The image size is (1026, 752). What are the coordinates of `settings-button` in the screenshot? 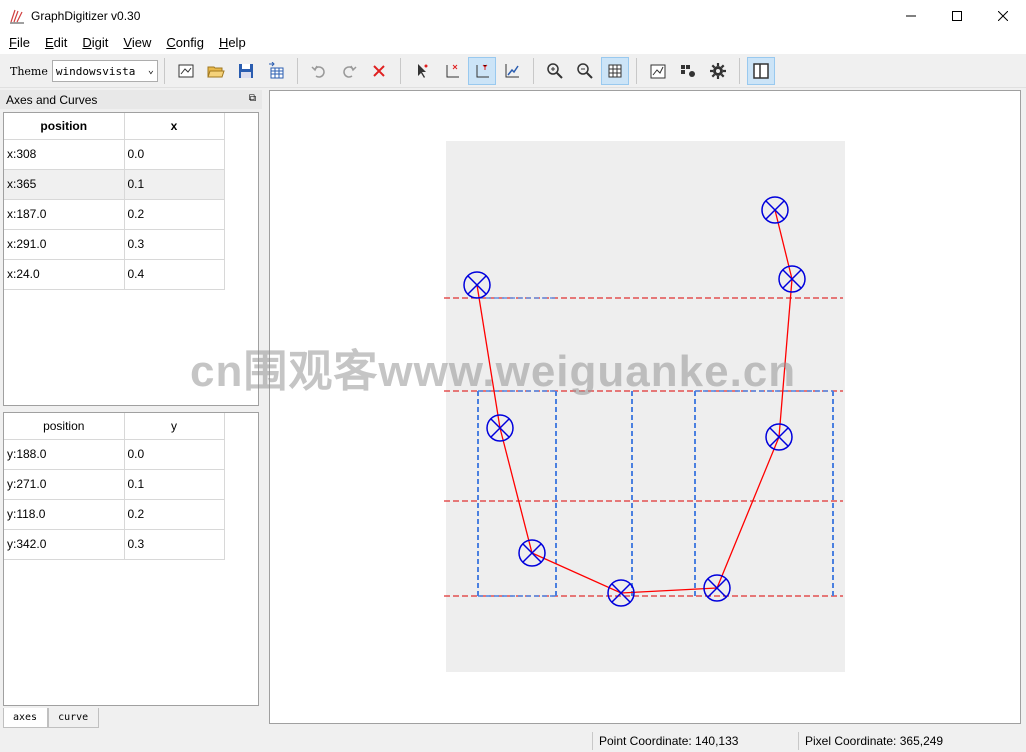 It's located at (718, 71).